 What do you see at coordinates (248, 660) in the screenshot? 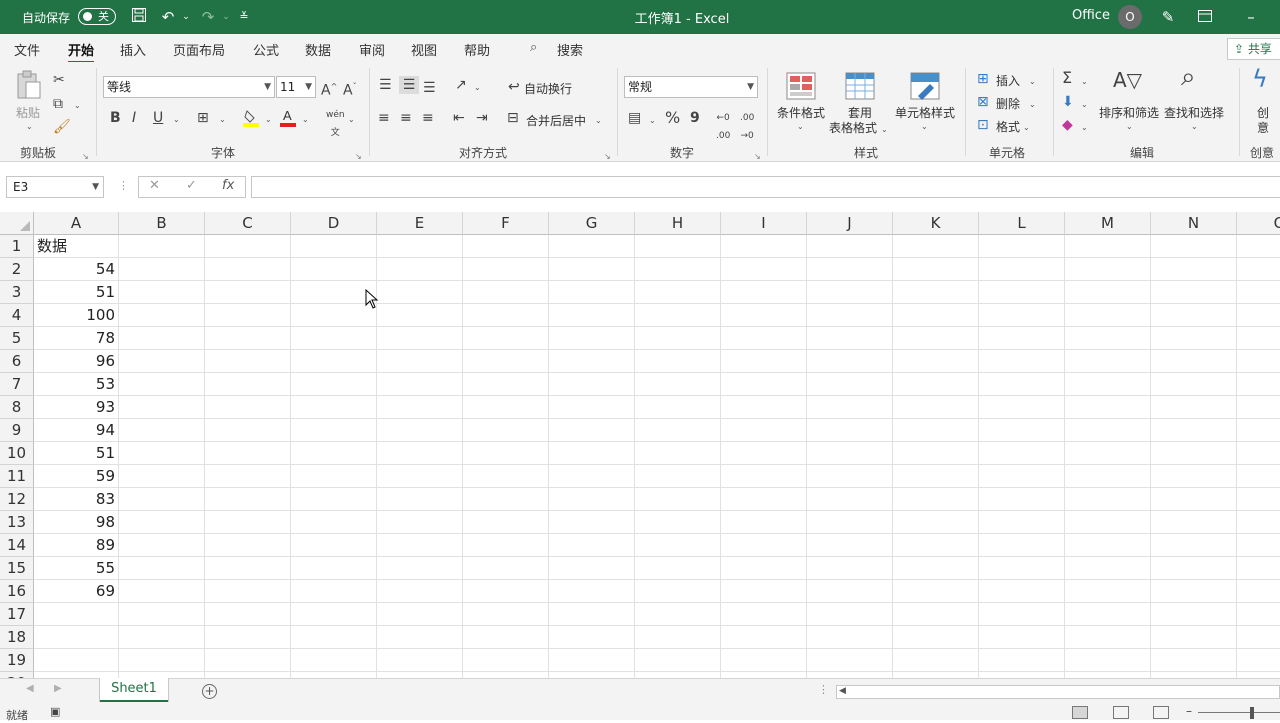
I see `cell-c19` at bounding box center [248, 660].